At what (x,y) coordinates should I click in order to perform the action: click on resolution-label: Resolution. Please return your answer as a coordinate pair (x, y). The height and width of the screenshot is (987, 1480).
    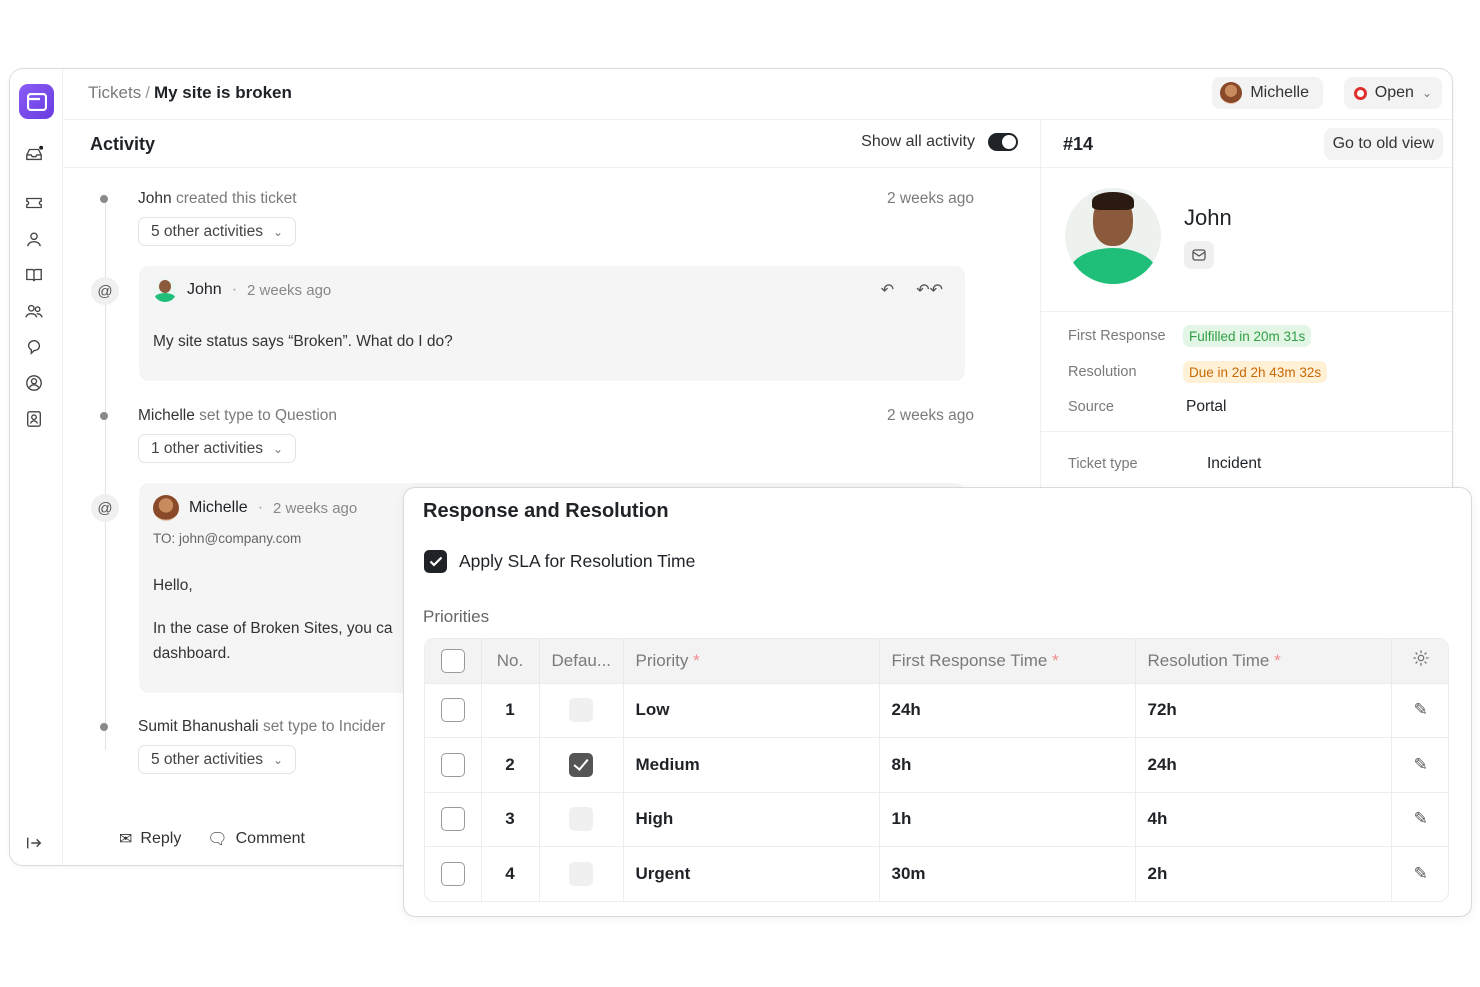
    Looking at the image, I should click on (1102, 372).